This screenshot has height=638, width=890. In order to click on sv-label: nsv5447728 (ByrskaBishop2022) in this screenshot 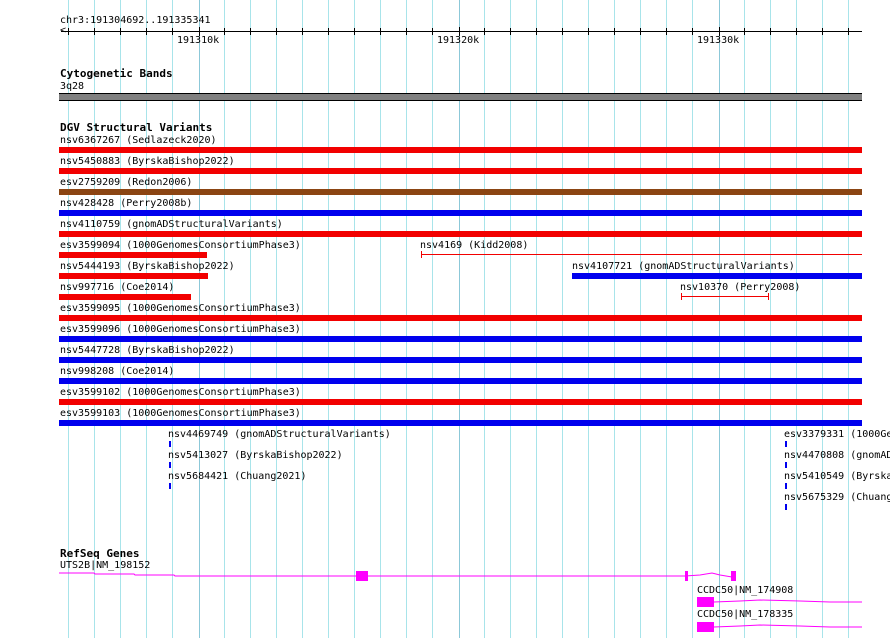, I will do `click(147, 350)`.